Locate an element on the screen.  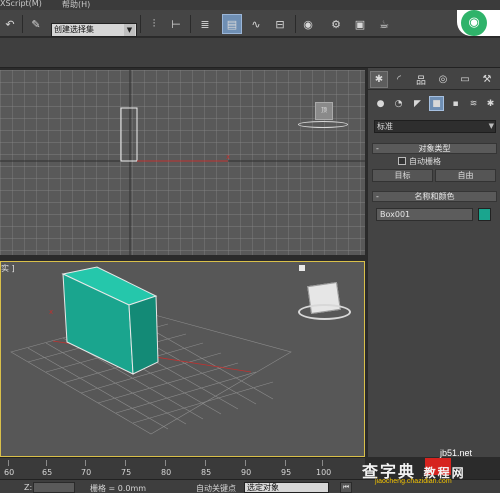
object-color-swatch is located at coordinates (484, 214).